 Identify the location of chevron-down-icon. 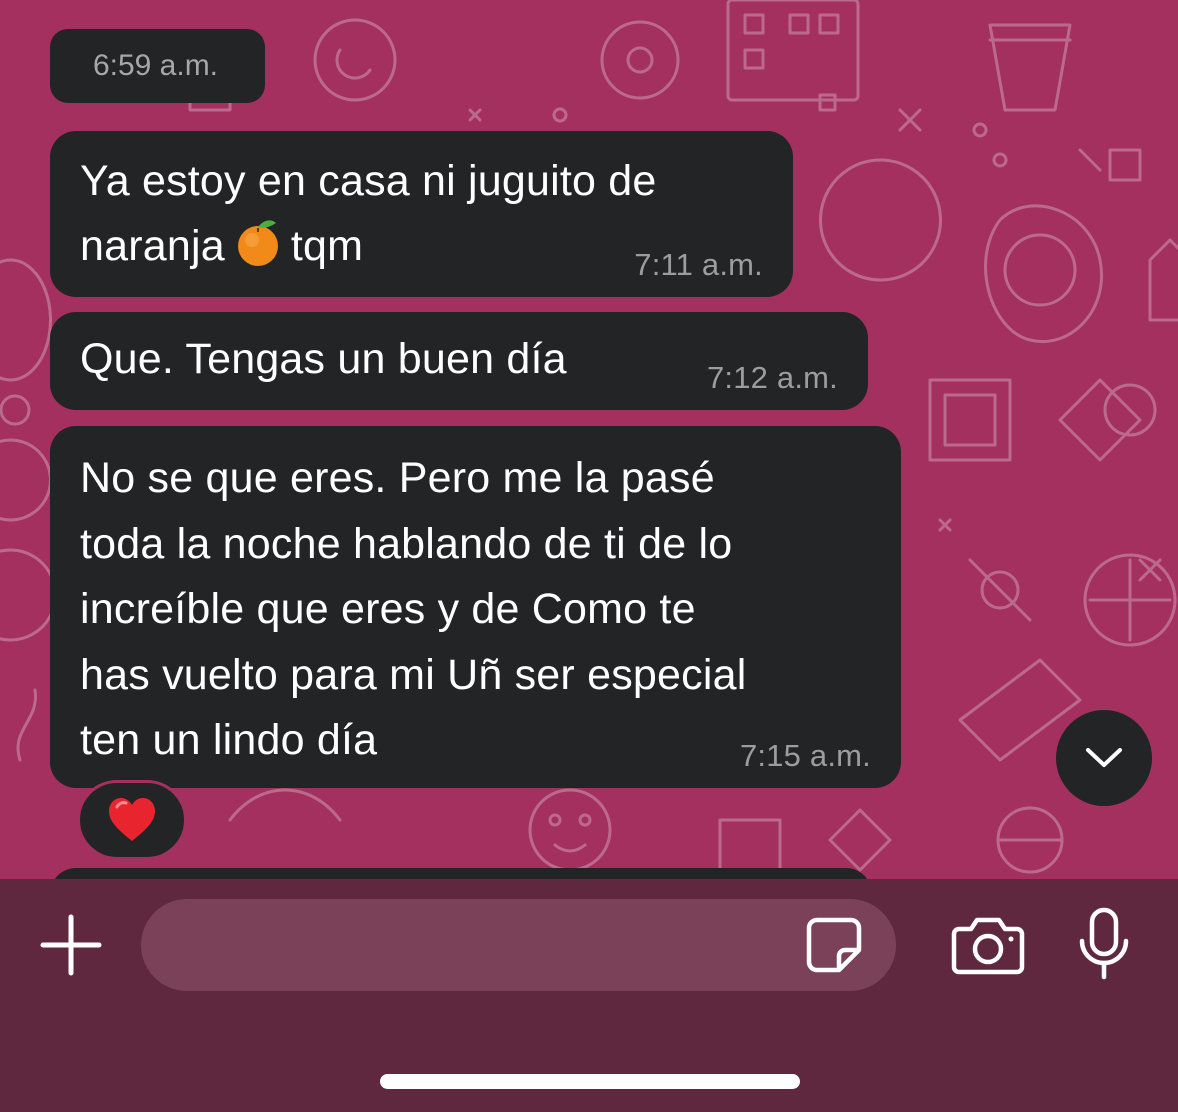
(1104, 757).